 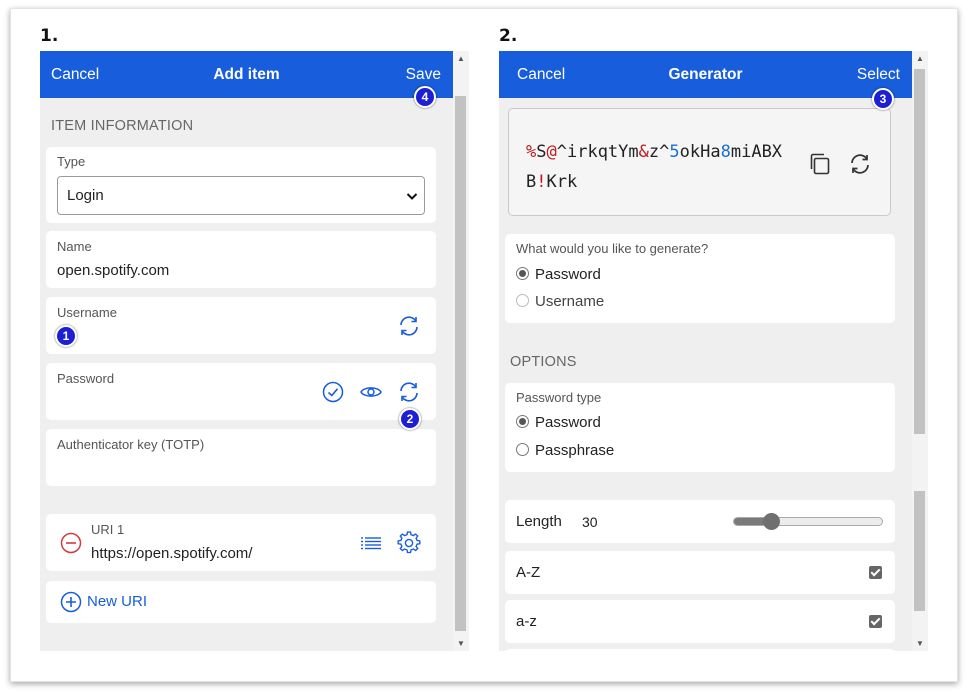 What do you see at coordinates (87, 312) in the screenshot?
I see `username-label: Username` at bounding box center [87, 312].